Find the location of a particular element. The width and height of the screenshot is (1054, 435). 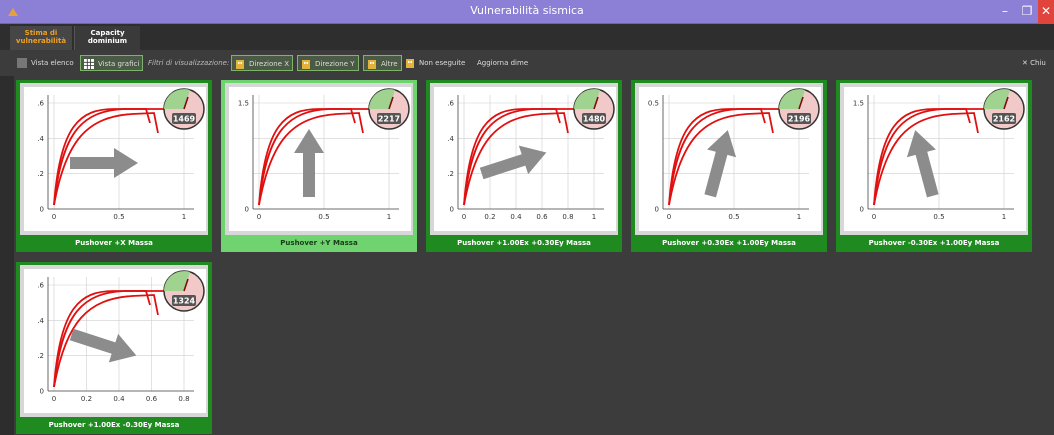

pushover-plot: 1.5 0 0 0.5 1 2217 is located at coordinates (320, 159).